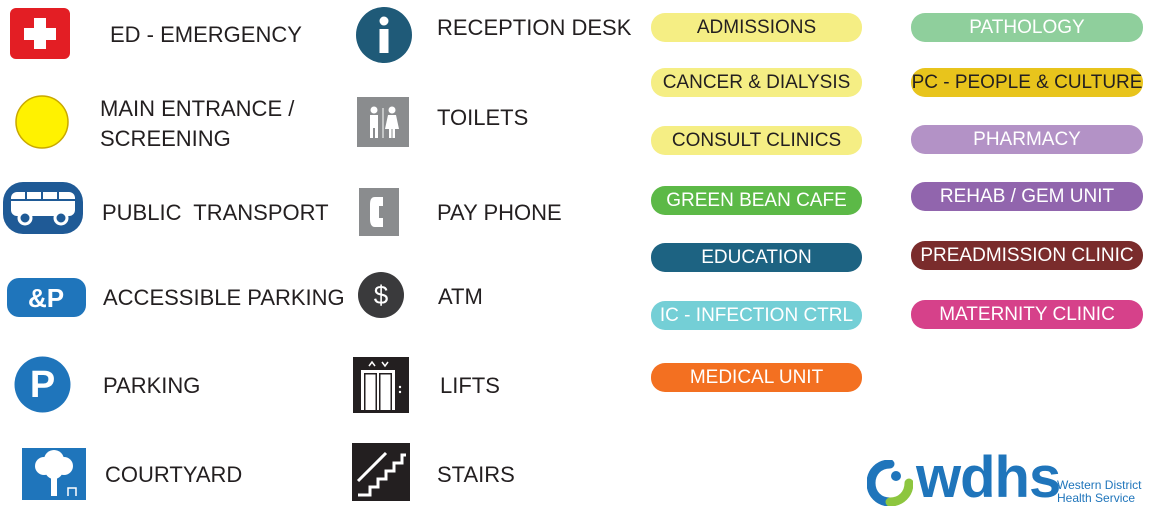  What do you see at coordinates (165, 138) in the screenshot?
I see `main-entrance-line2: SCREENING` at bounding box center [165, 138].